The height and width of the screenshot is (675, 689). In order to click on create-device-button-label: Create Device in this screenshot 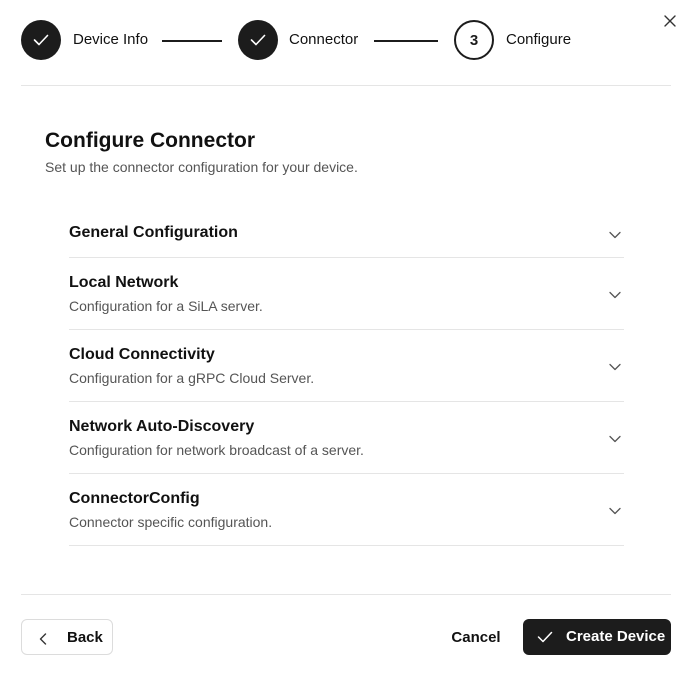, I will do `click(616, 636)`.